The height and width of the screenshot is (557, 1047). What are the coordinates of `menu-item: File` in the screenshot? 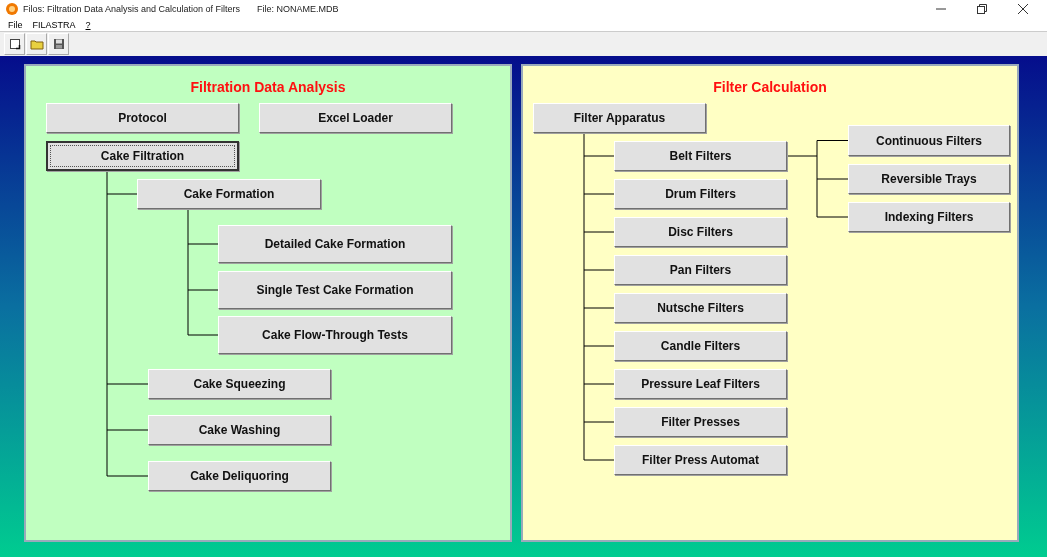 It's located at (15, 24).